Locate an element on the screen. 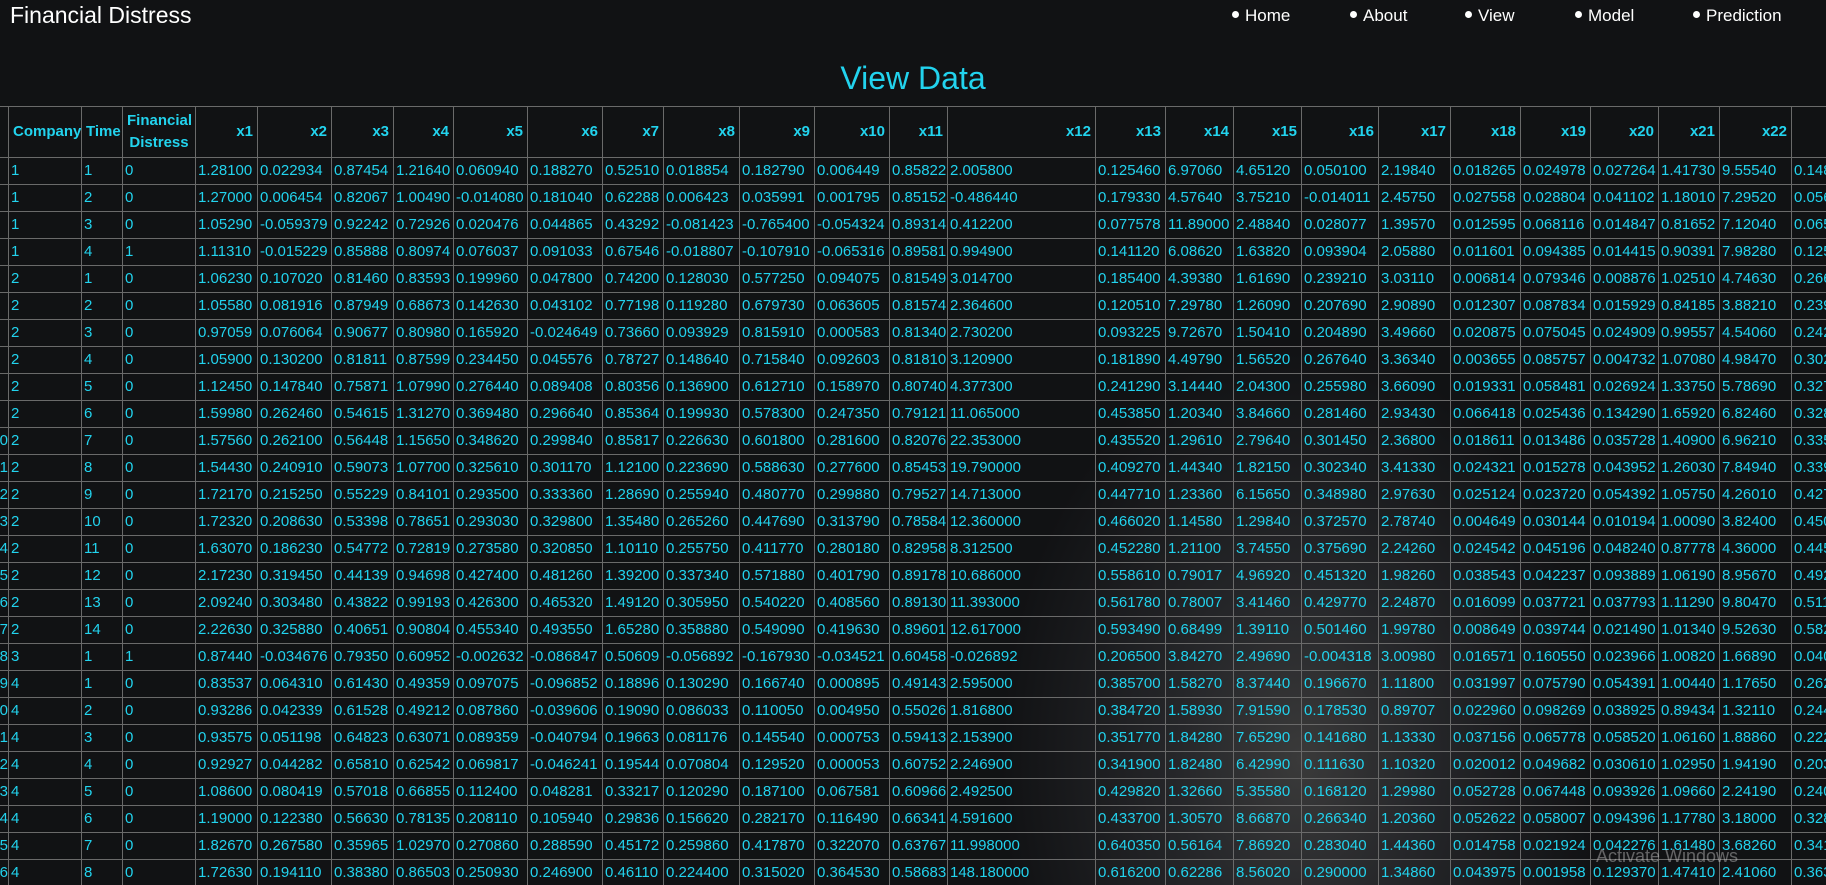 The image size is (1826, 885). table-cell: 0.014758 is located at coordinates (1485, 846).